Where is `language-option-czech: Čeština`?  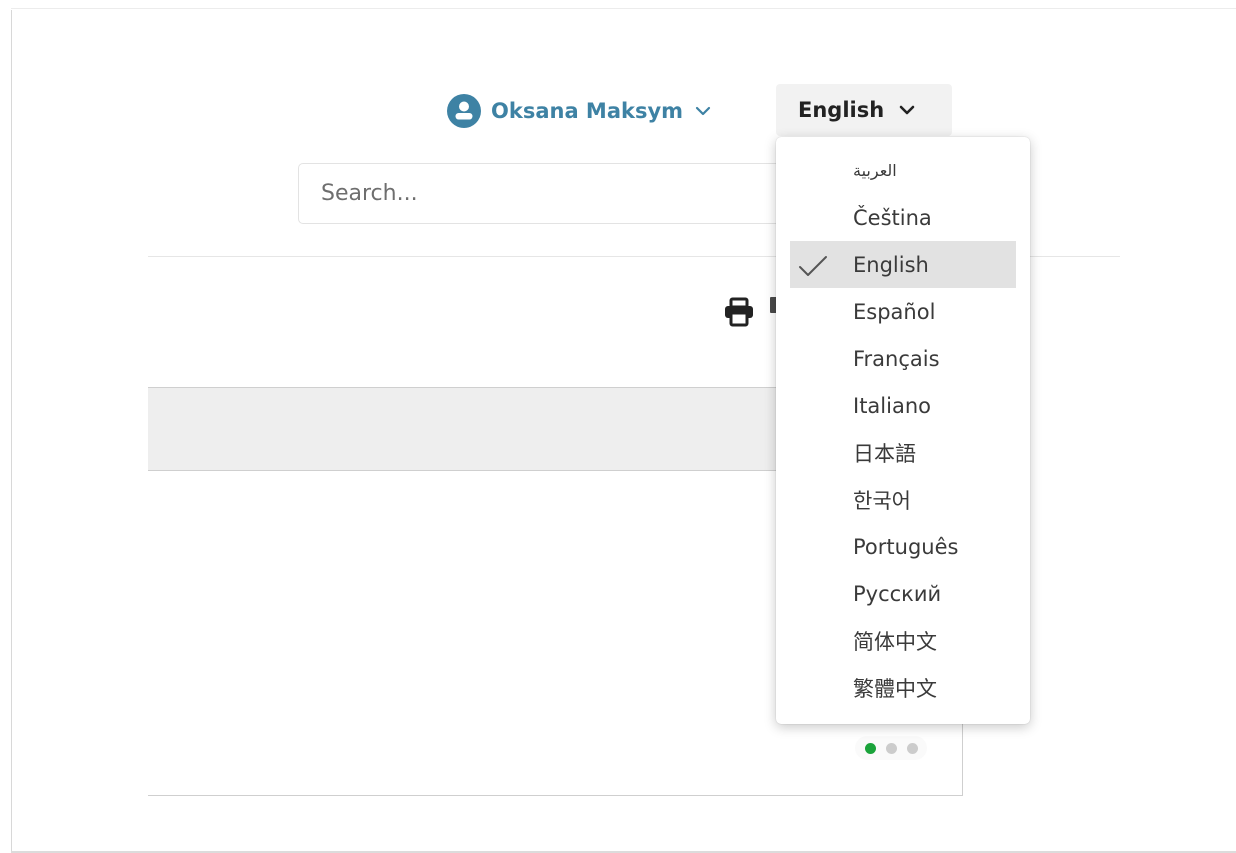
language-option-czech: Čeština is located at coordinates (903, 217).